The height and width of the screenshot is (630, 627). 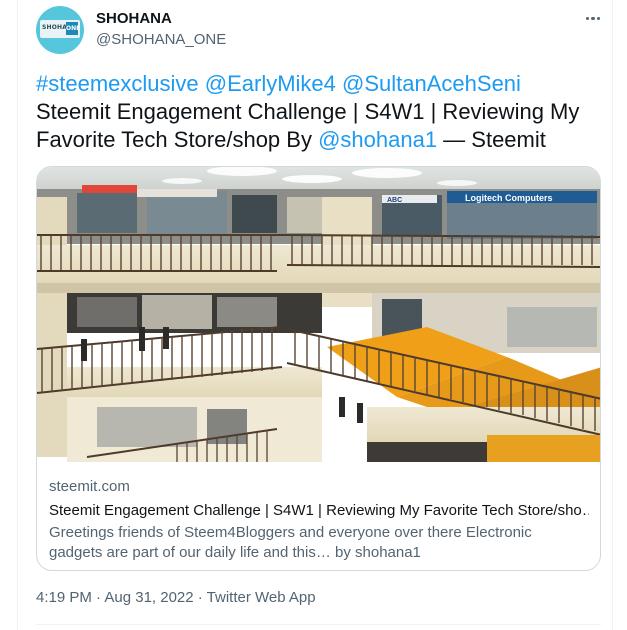 What do you see at coordinates (134, 18) in the screenshot?
I see `author-display-name: SHOHANA` at bounding box center [134, 18].